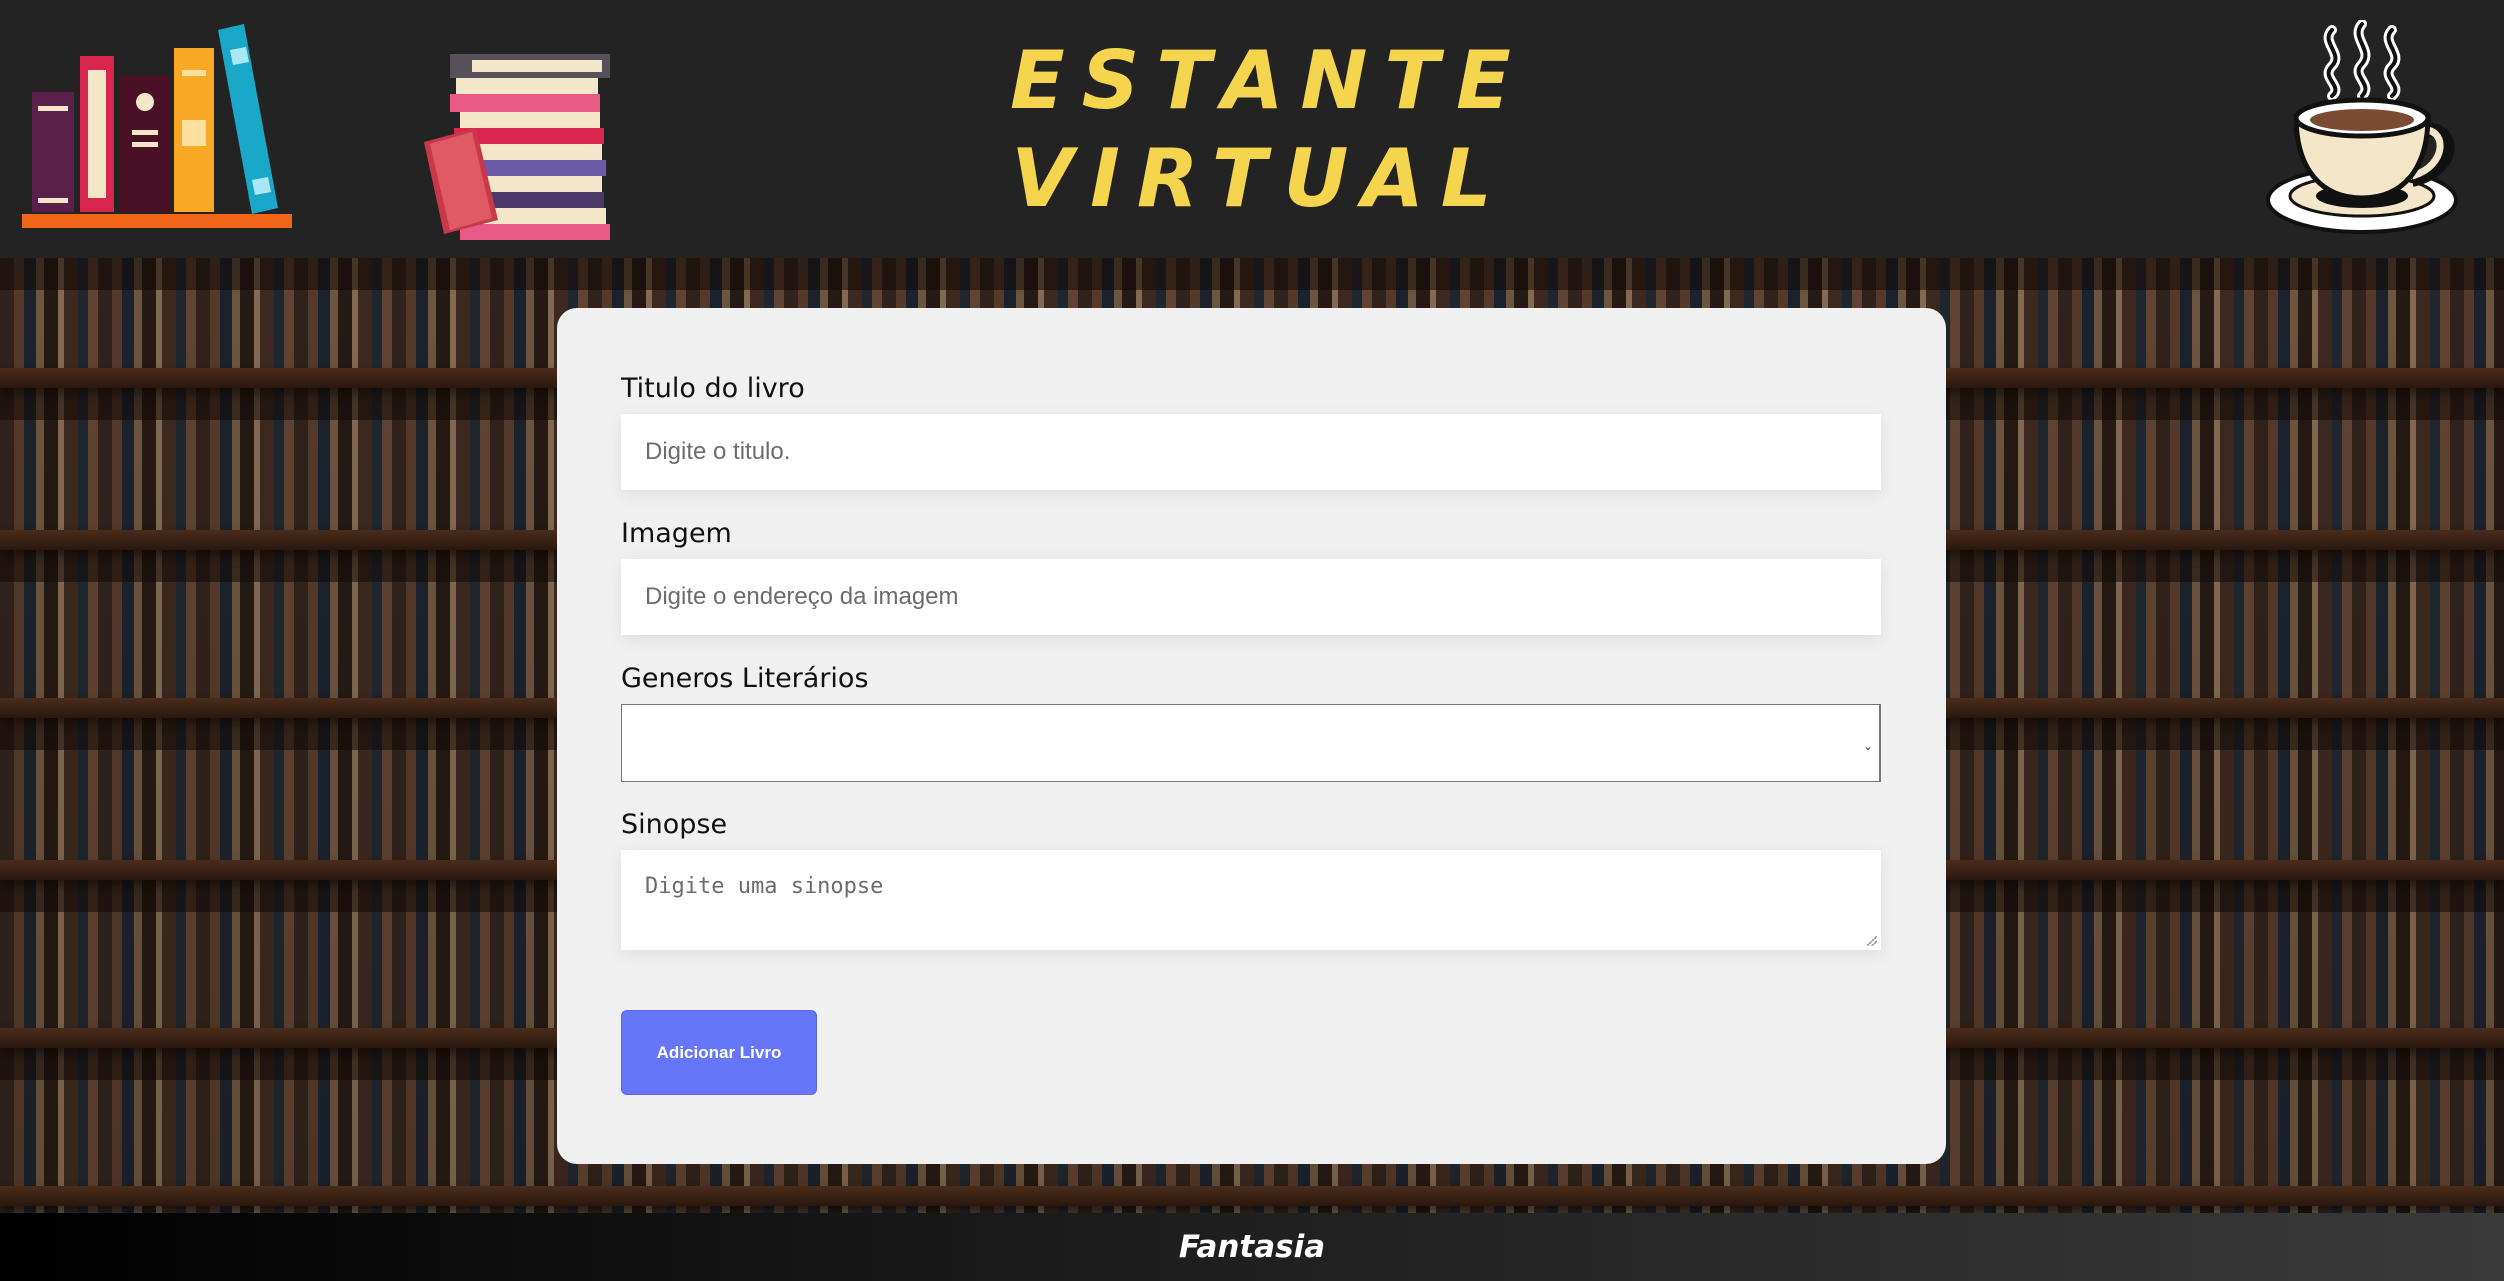  I want to click on site-footer: Fantasia, so click(1252, 1247).